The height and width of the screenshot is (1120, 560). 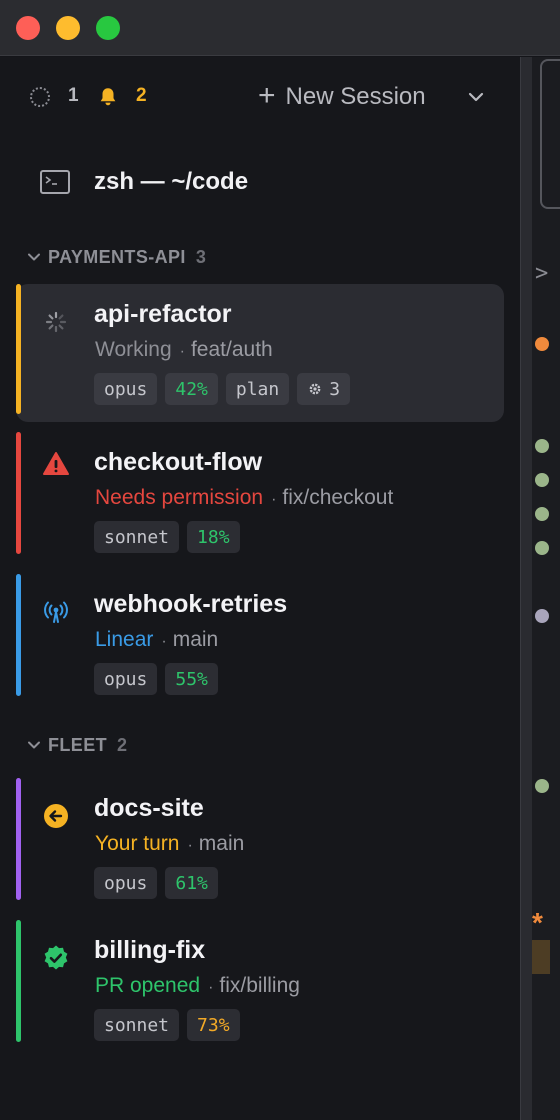 I want to click on pane-card, so click(x=550, y=134).